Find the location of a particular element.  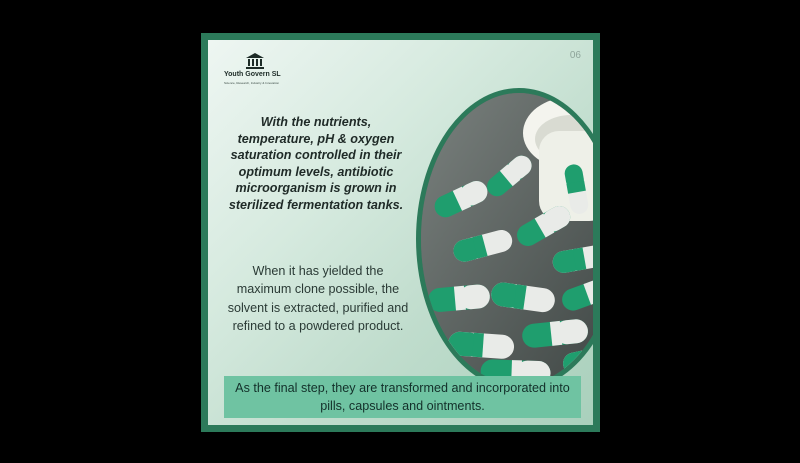

capsules-photo is located at coordinates (504, 239).